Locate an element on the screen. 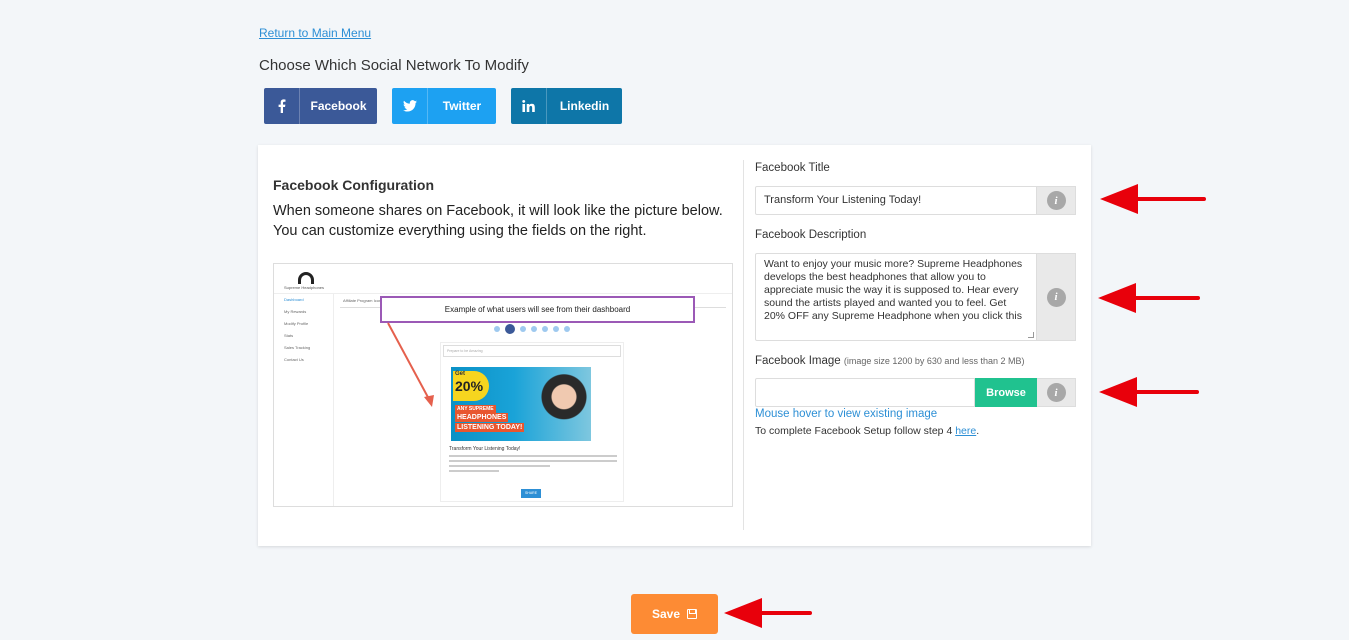  facebook-description-label: Facebook Description is located at coordinates (811, 235).